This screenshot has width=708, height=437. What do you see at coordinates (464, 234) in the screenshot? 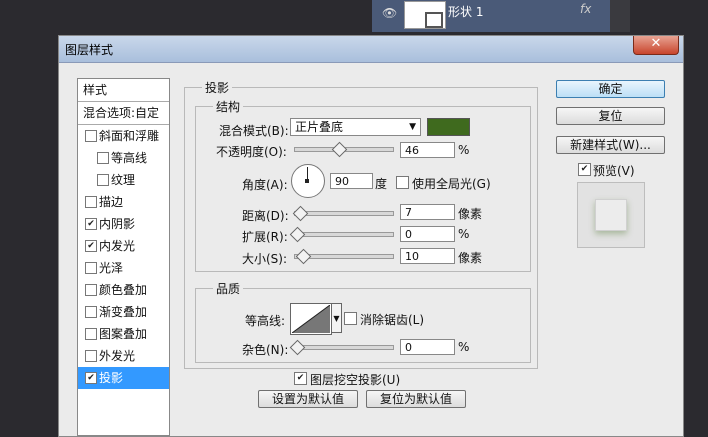
I see `spread-unit: %` at bounding box center [464, 234].